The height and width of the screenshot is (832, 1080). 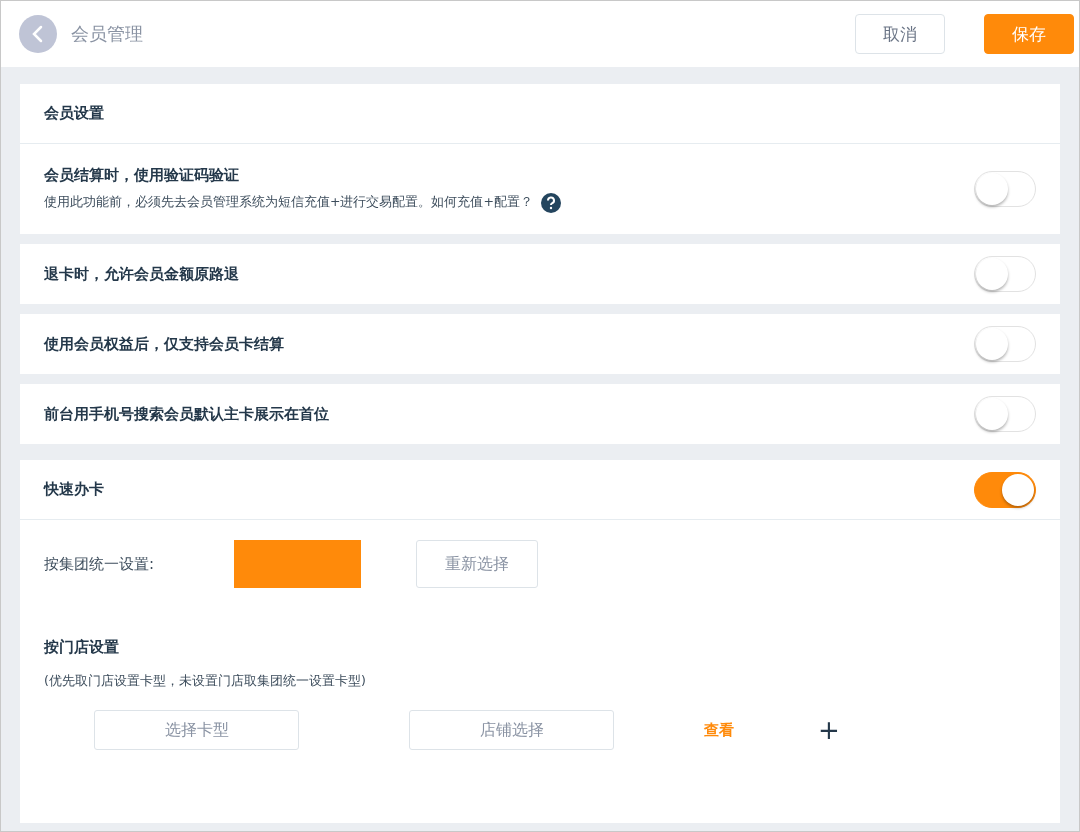 What do you see at coordinates (107, 34) in the screenshot?
I see `page-title: 会员管理` at bounding box center [107, 34].